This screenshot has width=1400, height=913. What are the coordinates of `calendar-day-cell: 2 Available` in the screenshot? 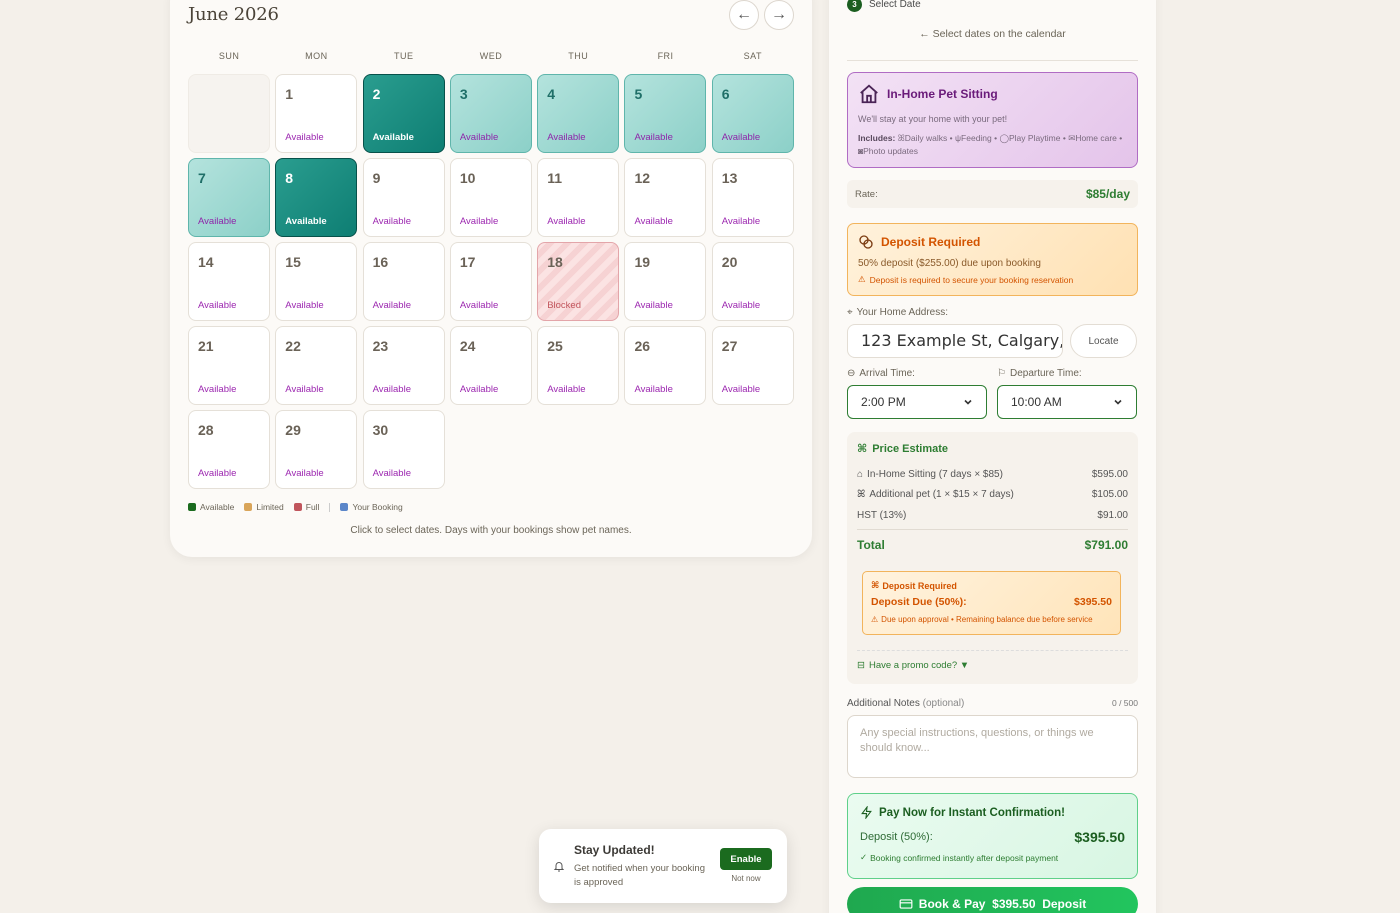 It's located at (403, 113).